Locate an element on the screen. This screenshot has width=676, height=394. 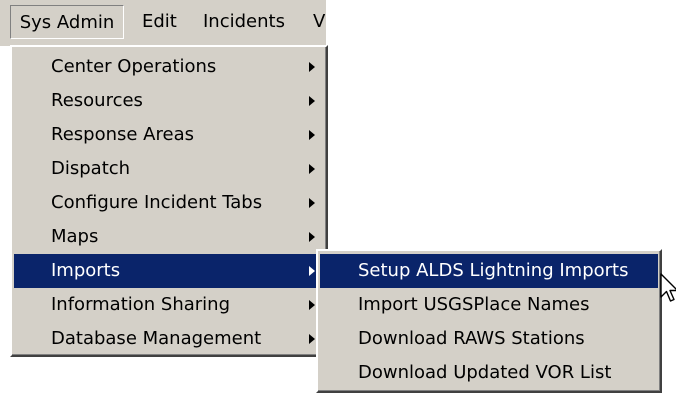
menu-item-label: Configure Incident Tabs is located at coordinates (157, 202).